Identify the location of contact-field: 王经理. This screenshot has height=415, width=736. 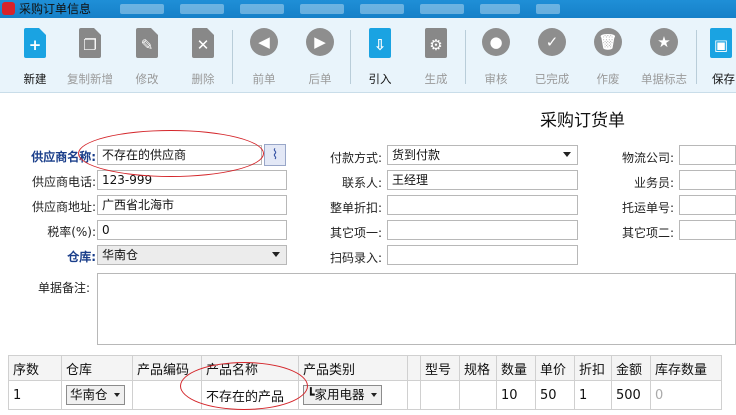
(482, 180).